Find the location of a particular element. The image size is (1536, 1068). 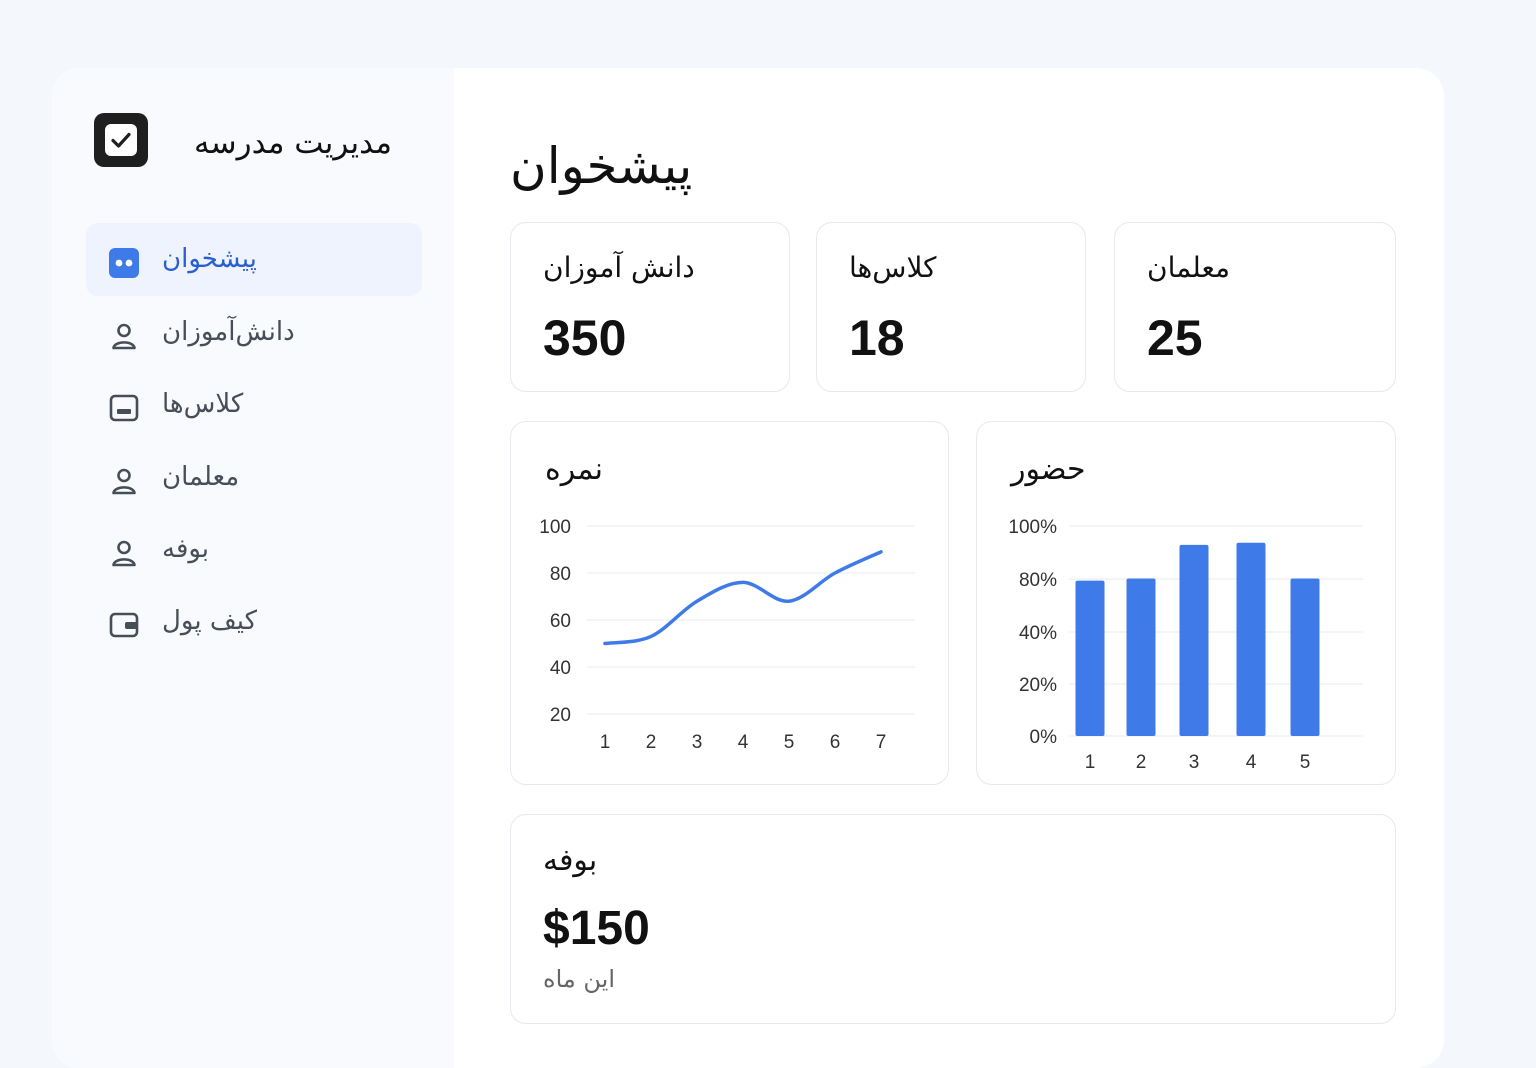

dashboard-icon is located at coordinates (124, 263).